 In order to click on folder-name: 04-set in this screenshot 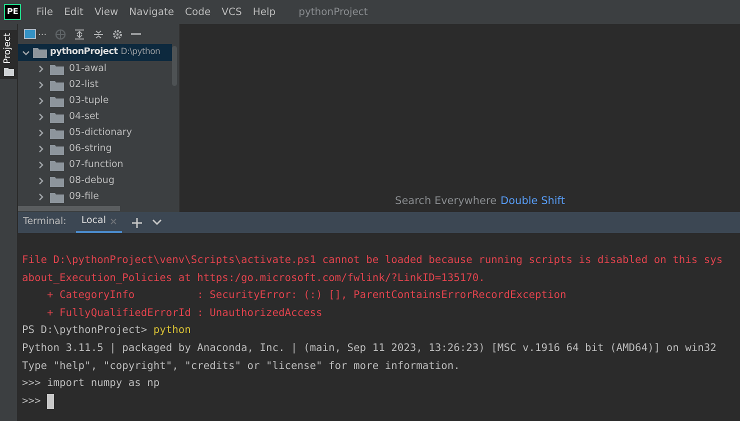, I will do `click(84, 117)`.